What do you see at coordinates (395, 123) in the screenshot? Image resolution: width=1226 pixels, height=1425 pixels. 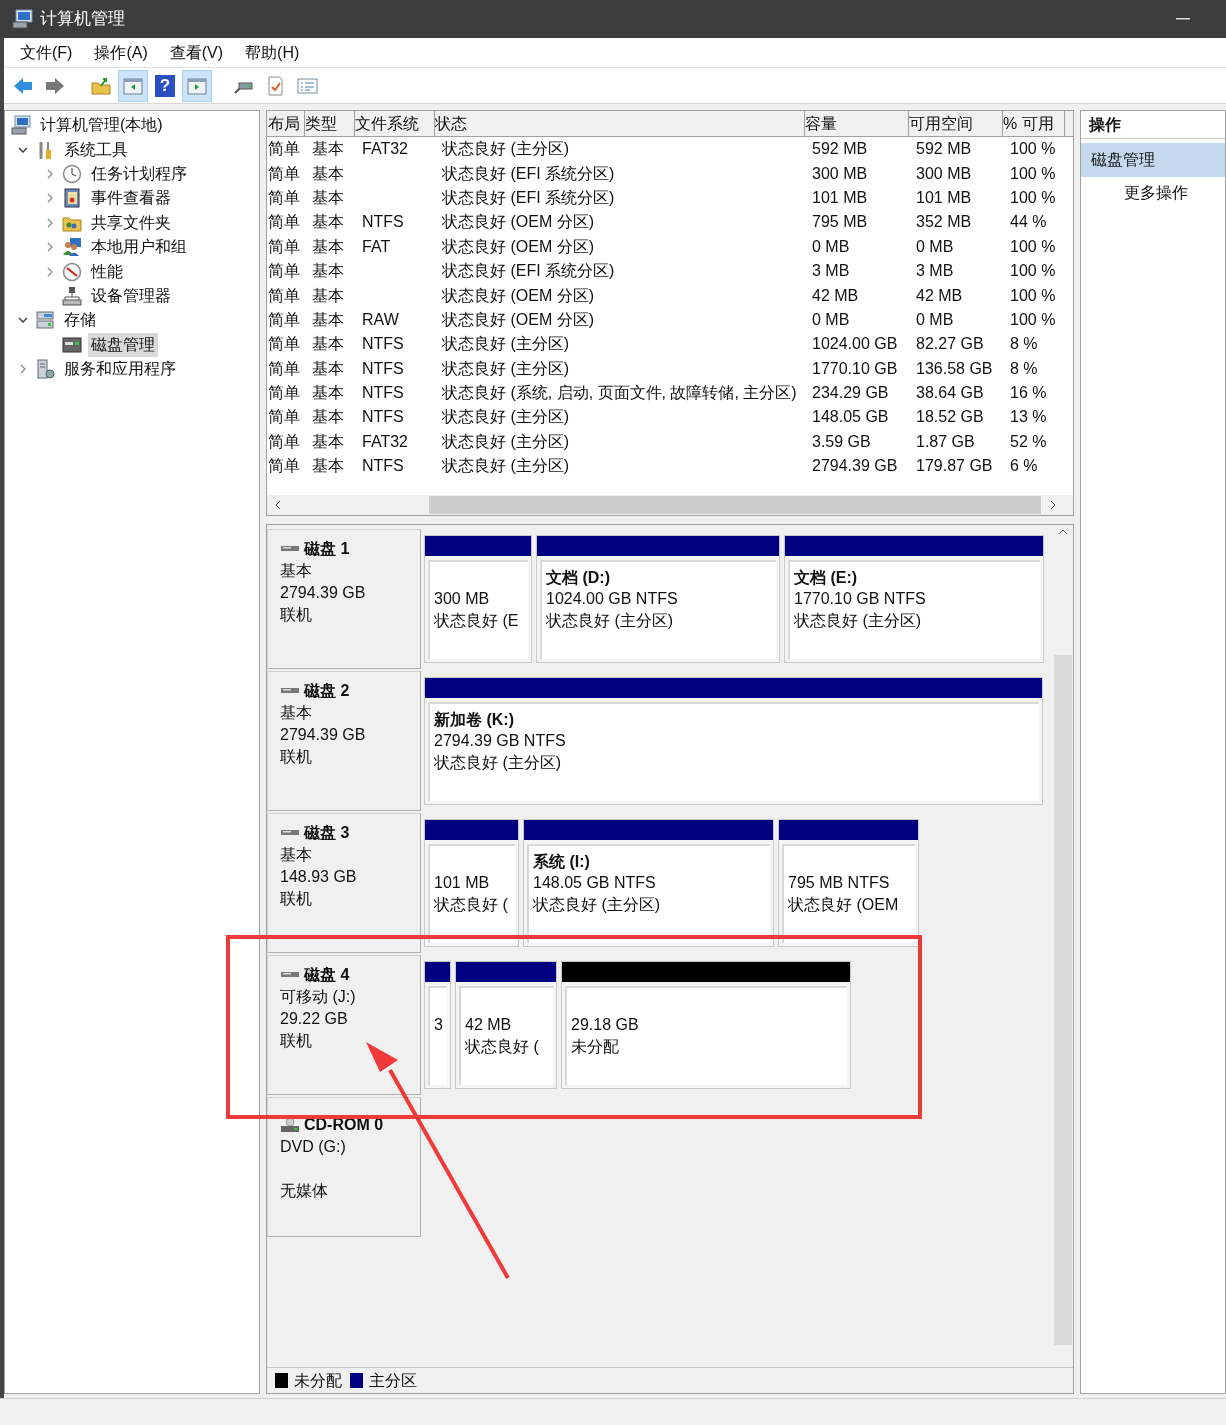 I see `column-header: 文件系统` at bounding box center [395, 123].